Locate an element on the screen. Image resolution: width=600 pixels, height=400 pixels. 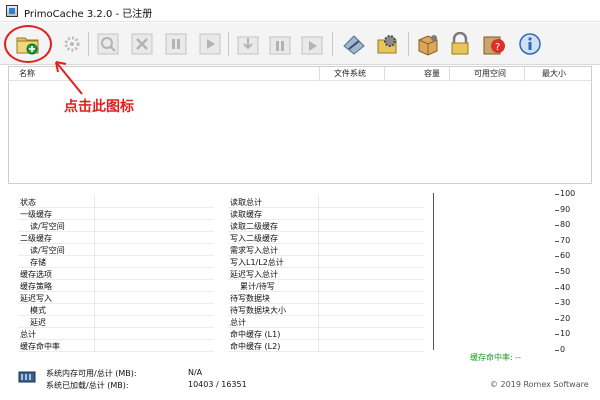
memory-available-value: N/A is located at coordinates (195, 372).